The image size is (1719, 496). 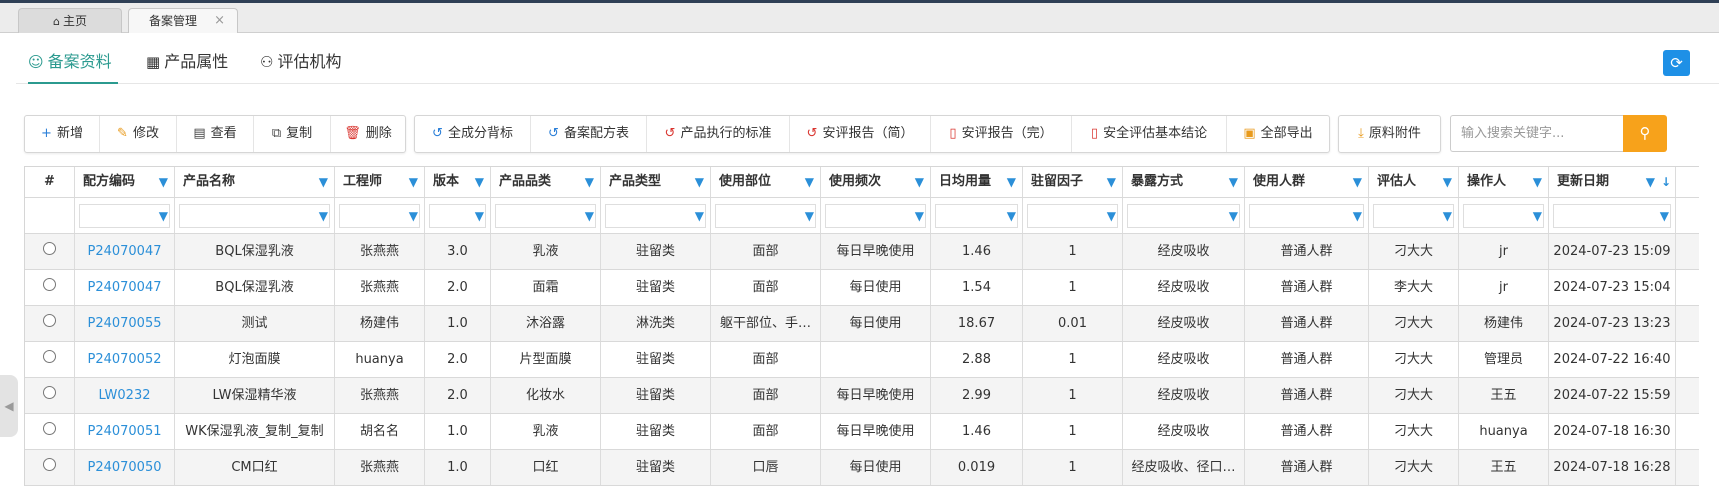 What do you see at coordinates (305, 66) in the screenshot?
I see `subtab-evaluation-agency: ⚇ 评估机构` at bounding box center [305, 66].